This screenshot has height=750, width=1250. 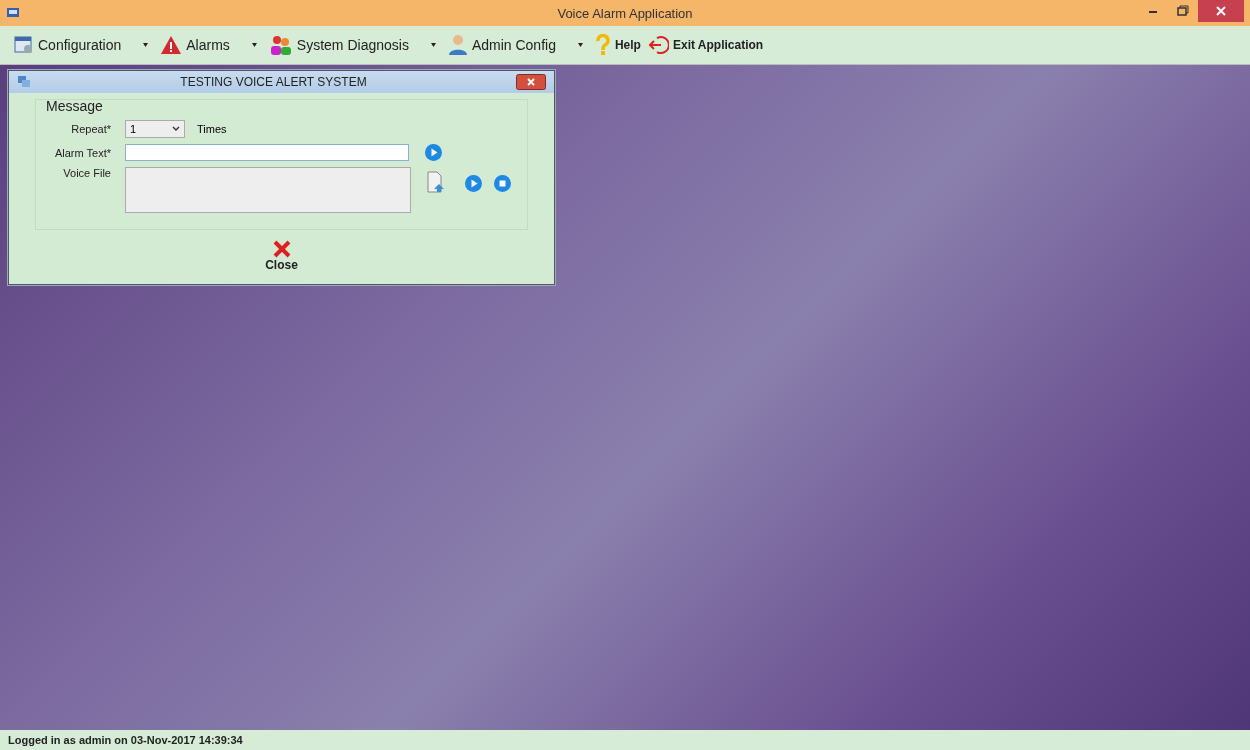 What do you see at coordinates (517, 45) in the screenshot?
I see `menu-item: Admin Config` at bounding box center [517, 45].